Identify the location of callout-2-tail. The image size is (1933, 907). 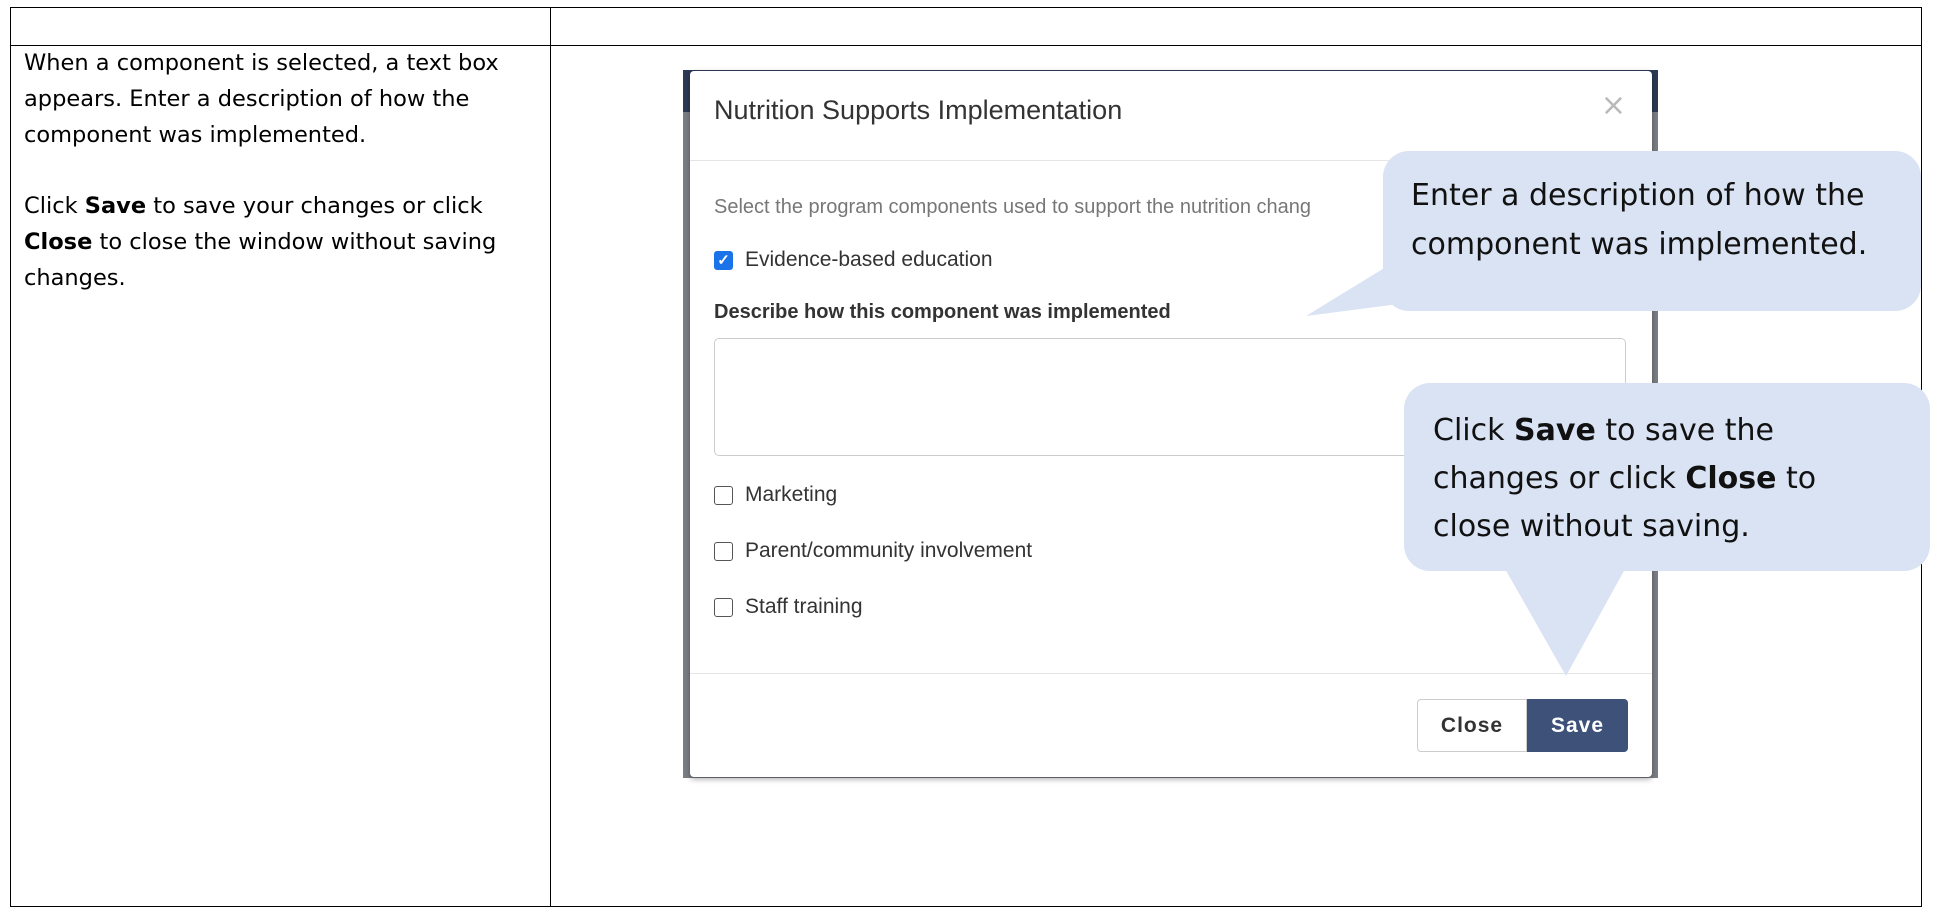
(1565, 618).